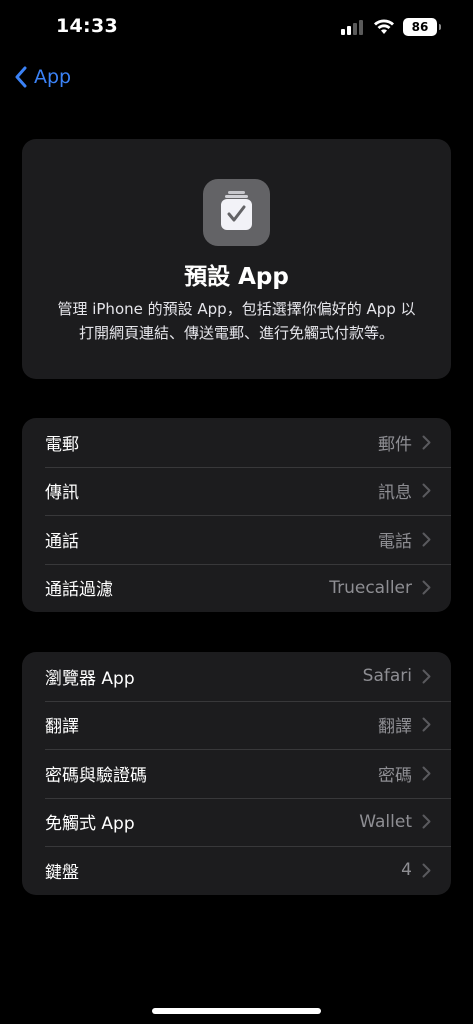 The width and height of the screenshot is (473, 1024). I want to click on row-label: 免觸式 App, so click(90, 824).